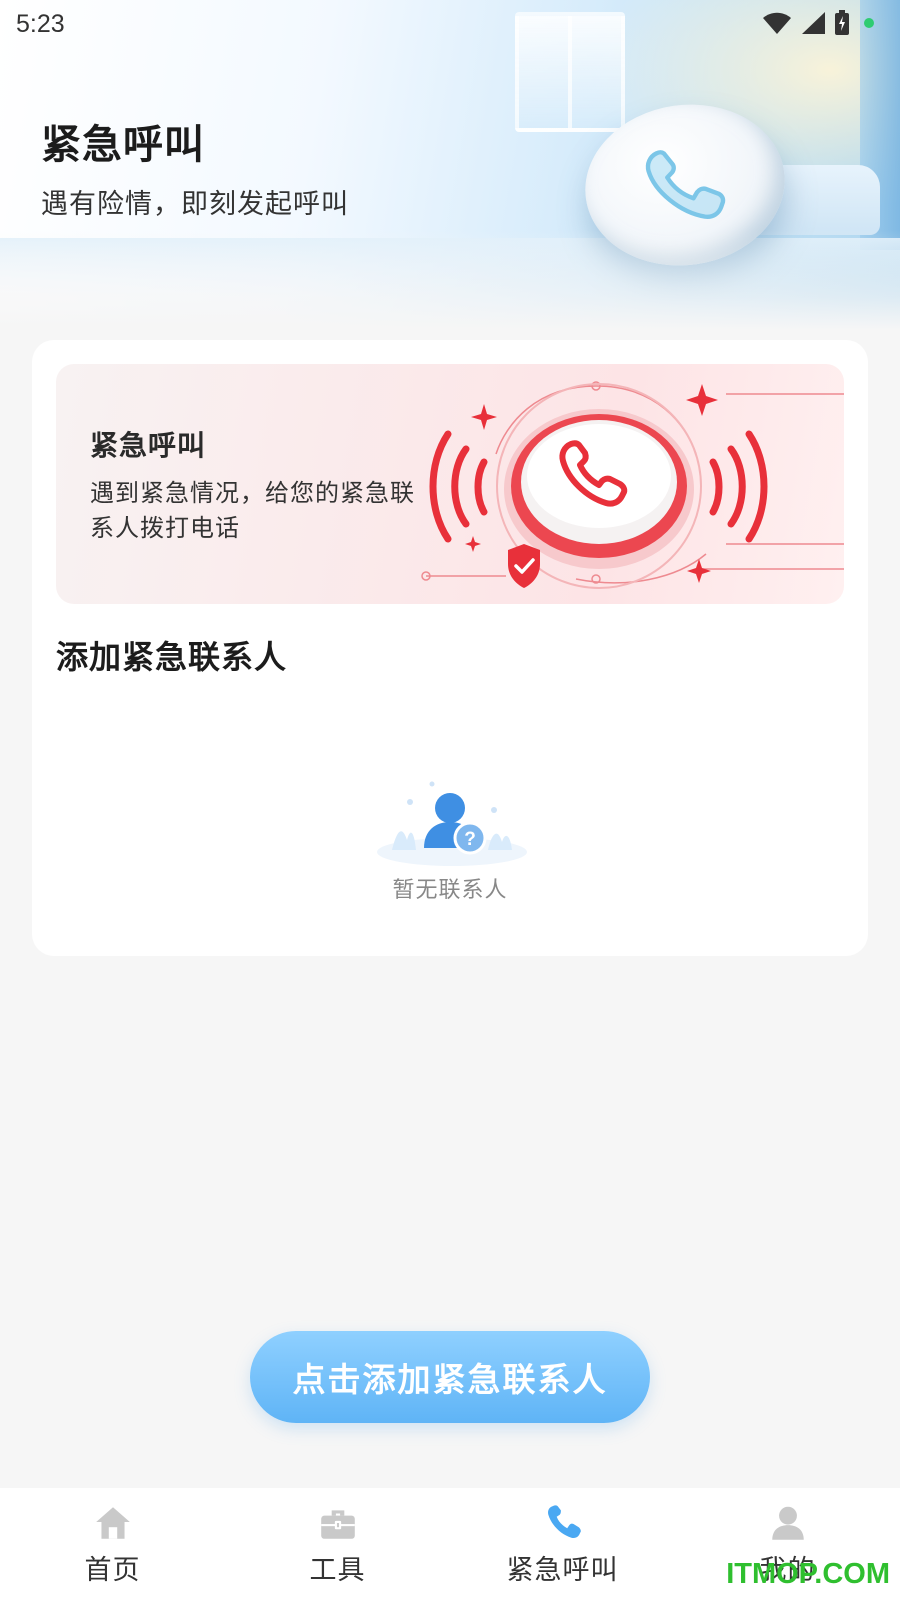  What do you see at coordinates (112, 1523) in the screenshot?
I see `home-icon` at bounding box center [112, 1523].